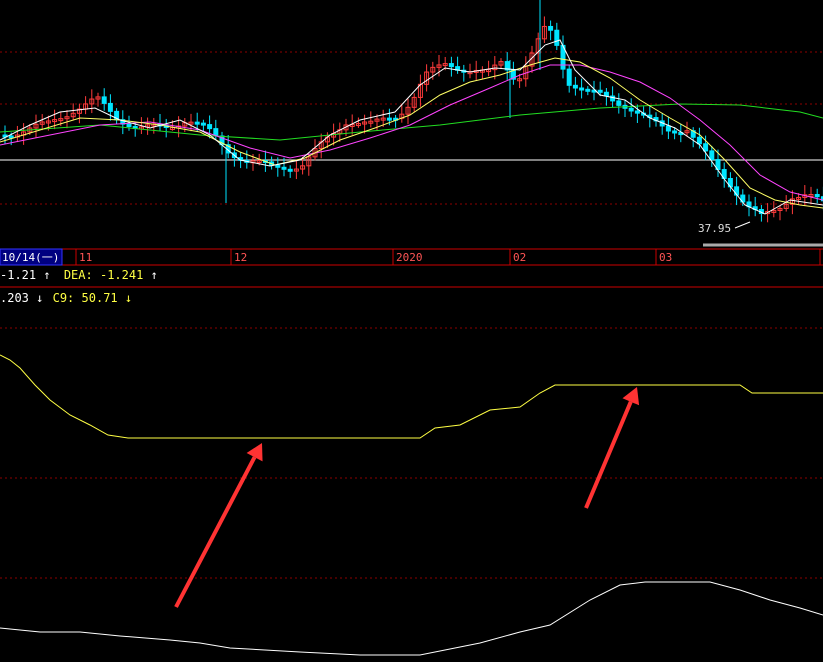 This screenshot has width=823, height=662. What do you see at coordinates (46, 275) in the screenshot?
I see `macd-dif-arrow: ↑` at bounding box center [46, 275].